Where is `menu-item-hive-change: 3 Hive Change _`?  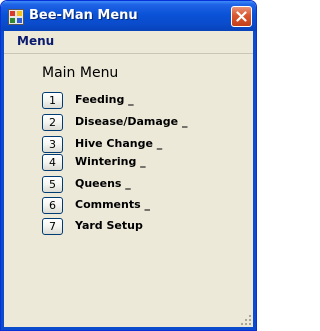
menu-item-hive-change: 3 Hive Change _ is located at coordinates (137, 145).